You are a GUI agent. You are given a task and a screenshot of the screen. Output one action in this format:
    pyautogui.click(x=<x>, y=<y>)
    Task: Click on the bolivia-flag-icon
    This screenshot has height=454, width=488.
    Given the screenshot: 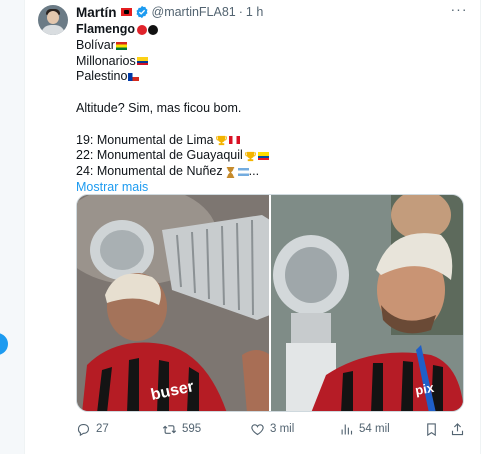 What is the action you would take?
    pyautogui.click(x=121, y=45)
    